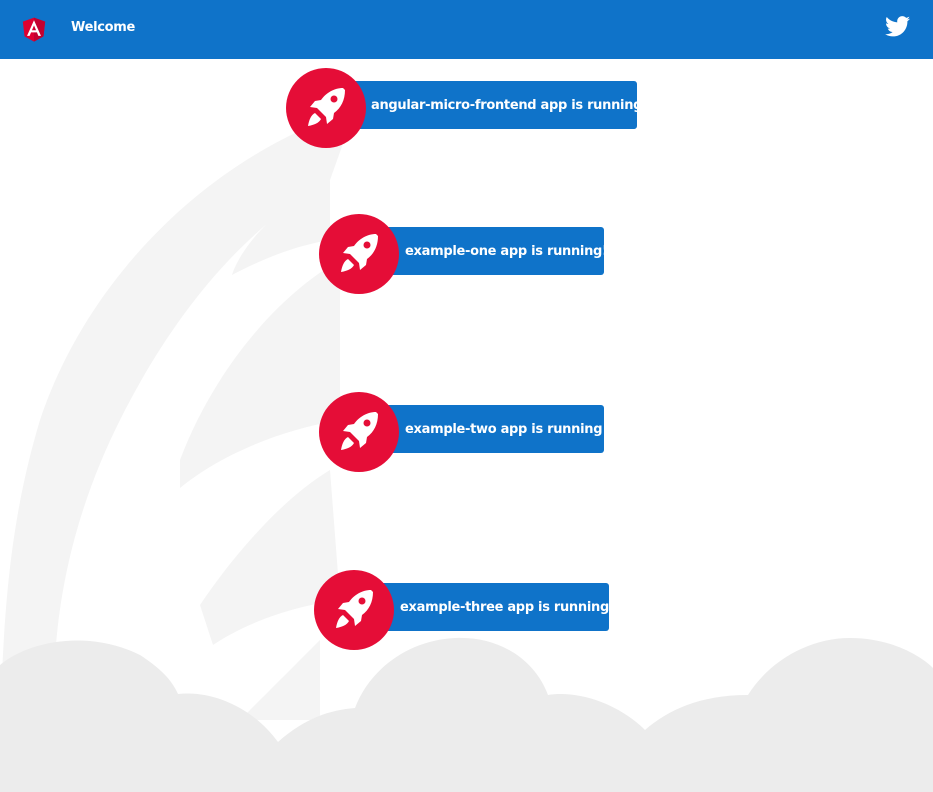  What do you see at coordinates (34, 29) in the screenshot?
I see `angular-logo-icon` at bounding box center [34, 29].